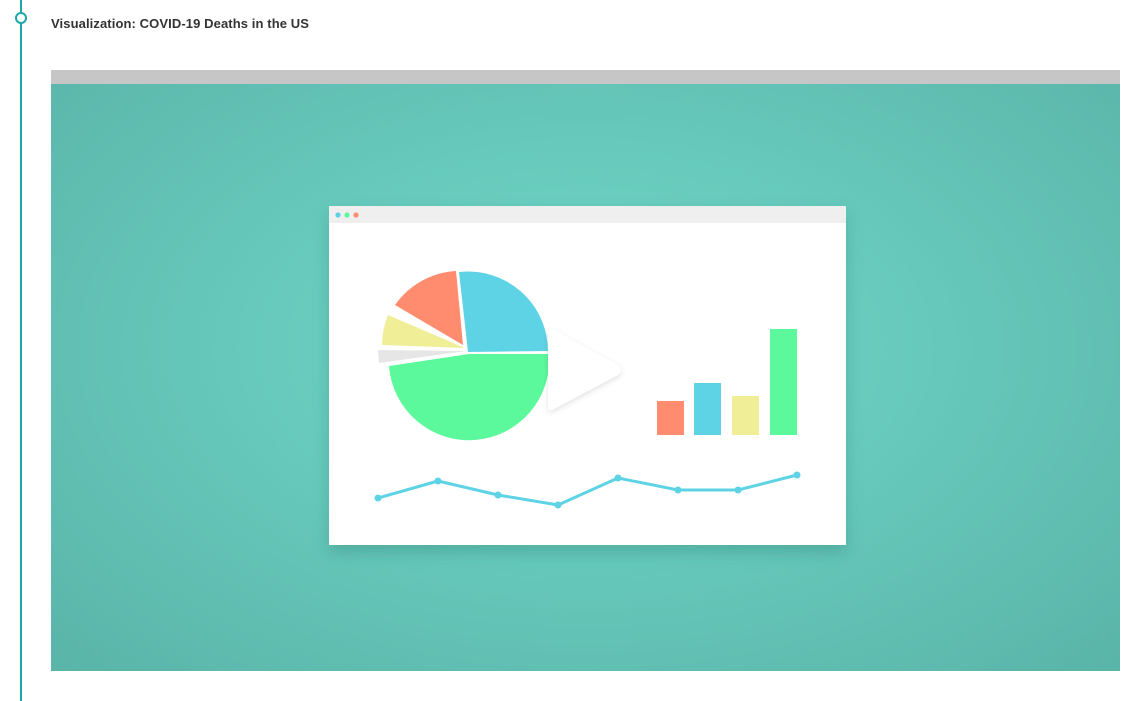 This screenshot has width=1148, height=701. What do you see at coordinates (745, 415) in the screenshot?
I see `bar-yellow` at bounding box center [745, 415].